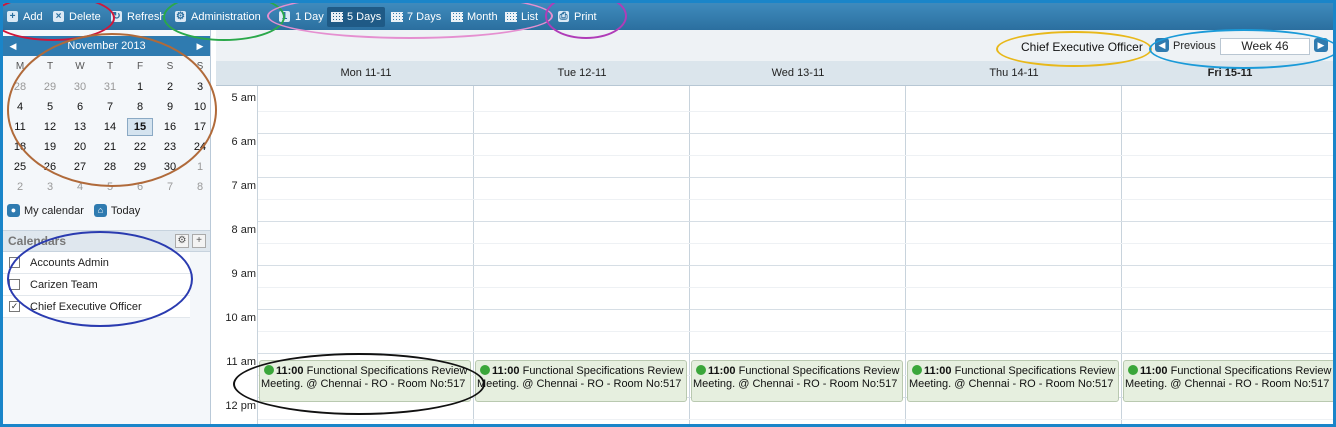 This screenshot has width=1336, height=427. Describe the element at coordinates (54, 211) in the screenshot. I see `my-calendar-link: My calendar` at that location.